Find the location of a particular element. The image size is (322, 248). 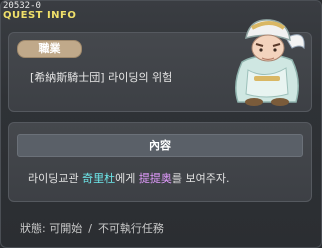

status-extra: 不可執行任務 is located at coordinates (130, 228).